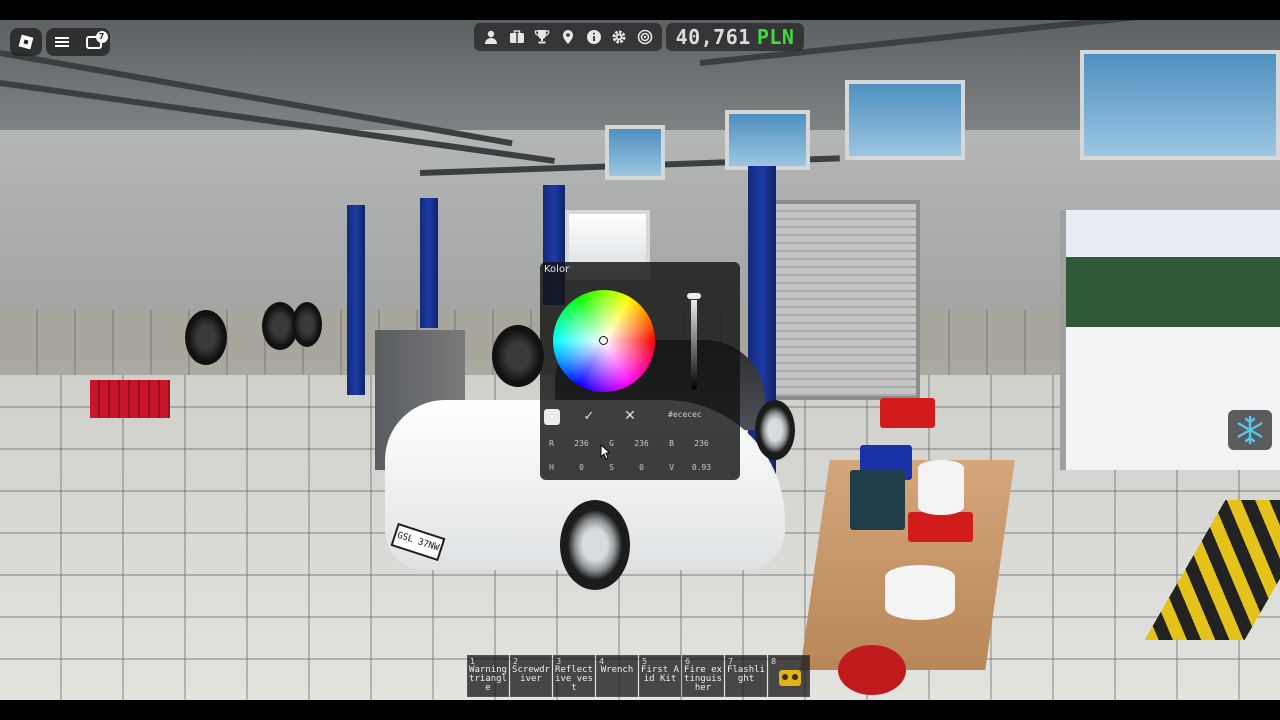  I want to click on slot-number: 8, so click(774, 661).